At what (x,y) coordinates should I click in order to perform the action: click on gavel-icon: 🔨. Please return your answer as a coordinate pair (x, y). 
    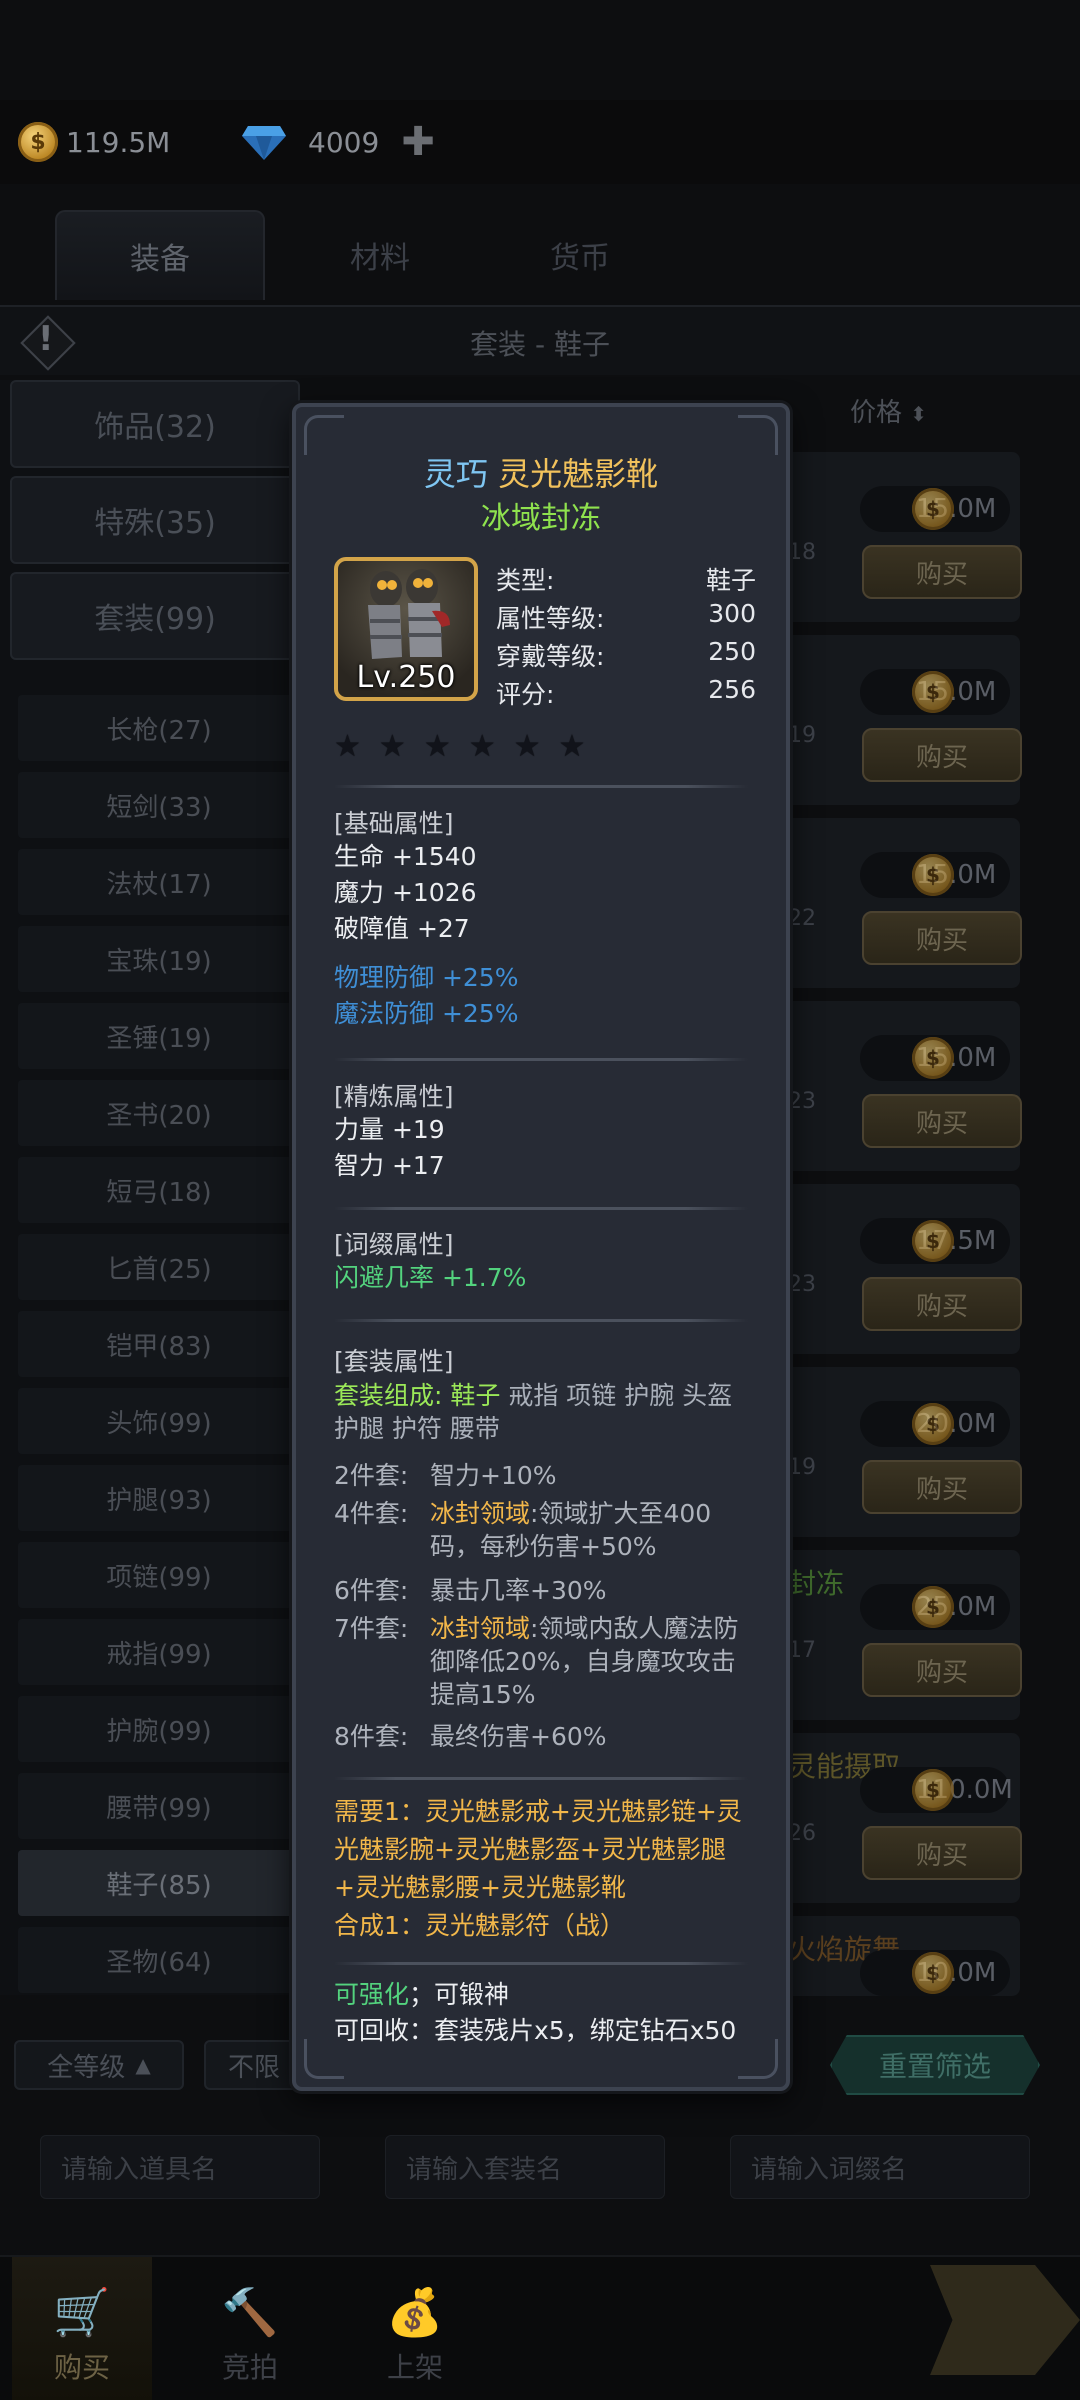
    Looking at the image, I should click on (250, 2312).